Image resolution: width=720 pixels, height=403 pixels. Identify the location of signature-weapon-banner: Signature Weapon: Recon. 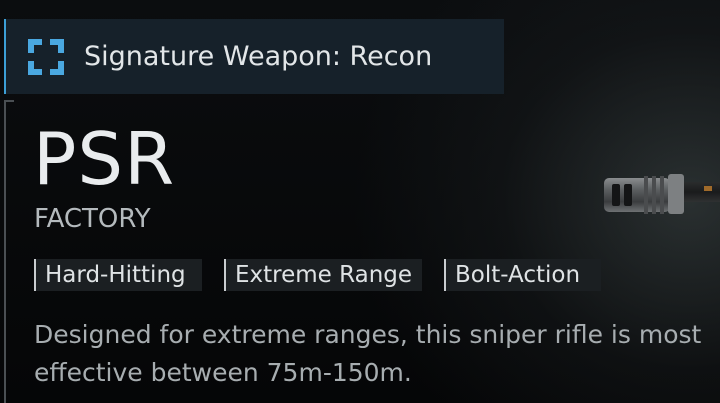
(254, 56).